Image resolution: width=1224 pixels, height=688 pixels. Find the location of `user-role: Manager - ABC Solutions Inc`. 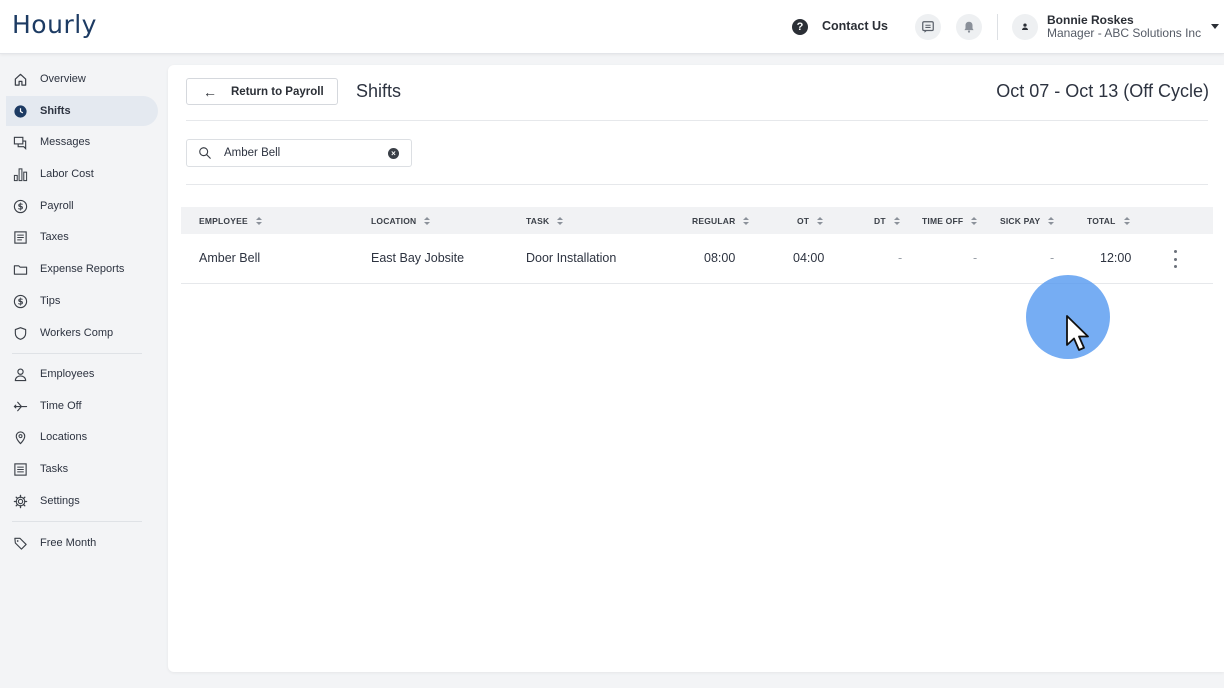

user-role: Manager - ABC Solutions Inc is located at coordinates (1124, 33).